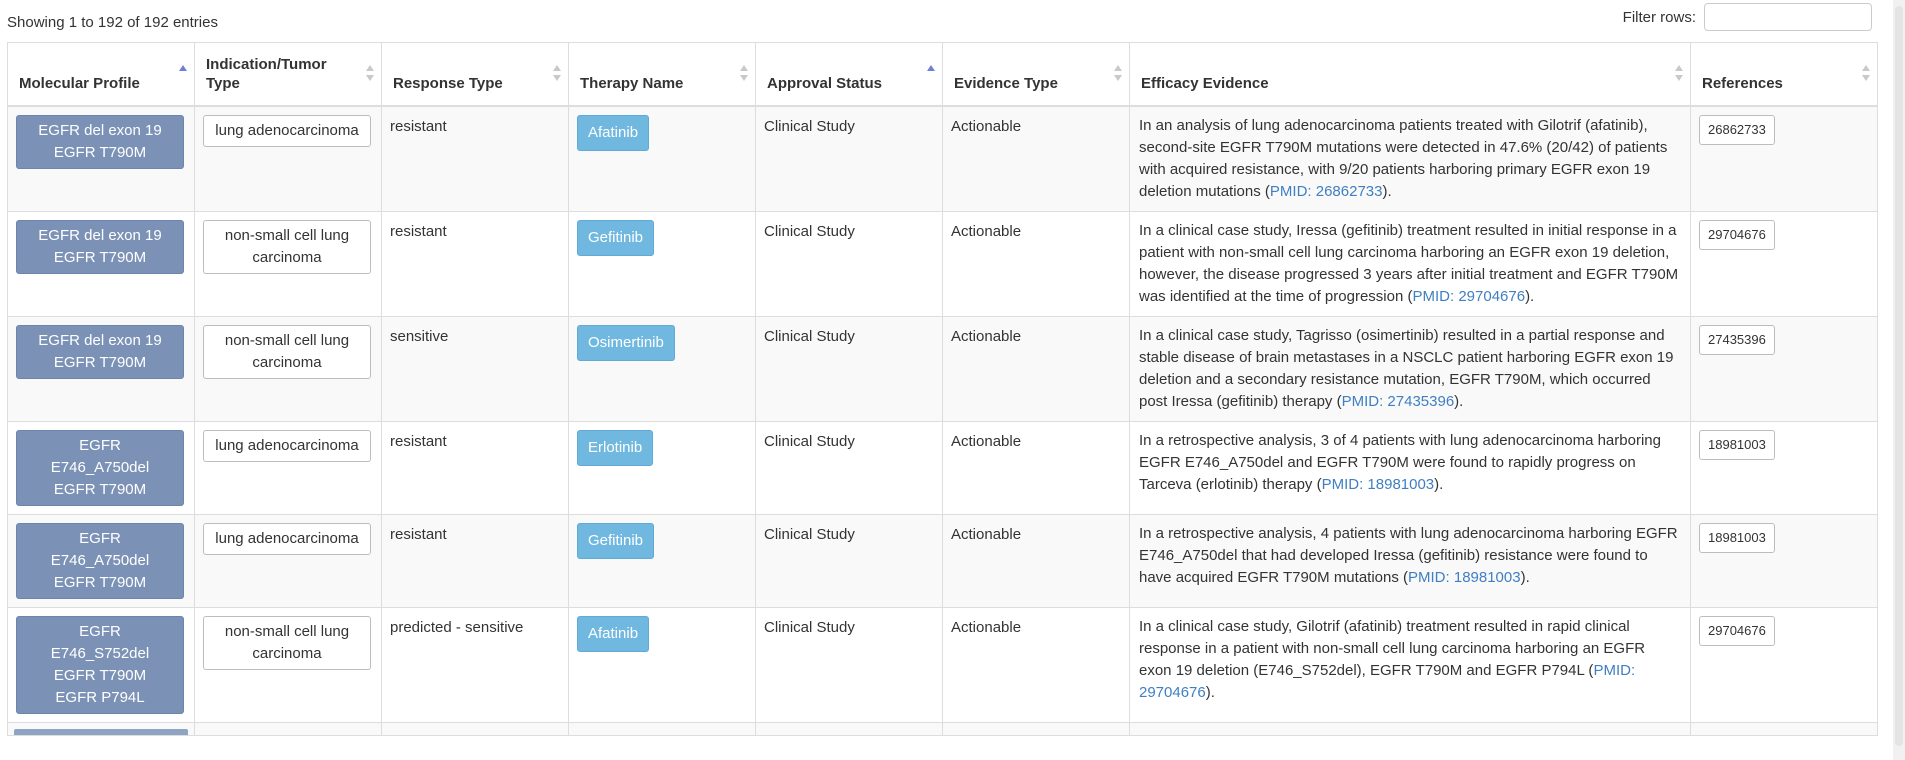 This screenshot has width=1905, height=760. I want to click on column-header-efficacy-evidence: Efficacy Evidence, so click(1410, 74).